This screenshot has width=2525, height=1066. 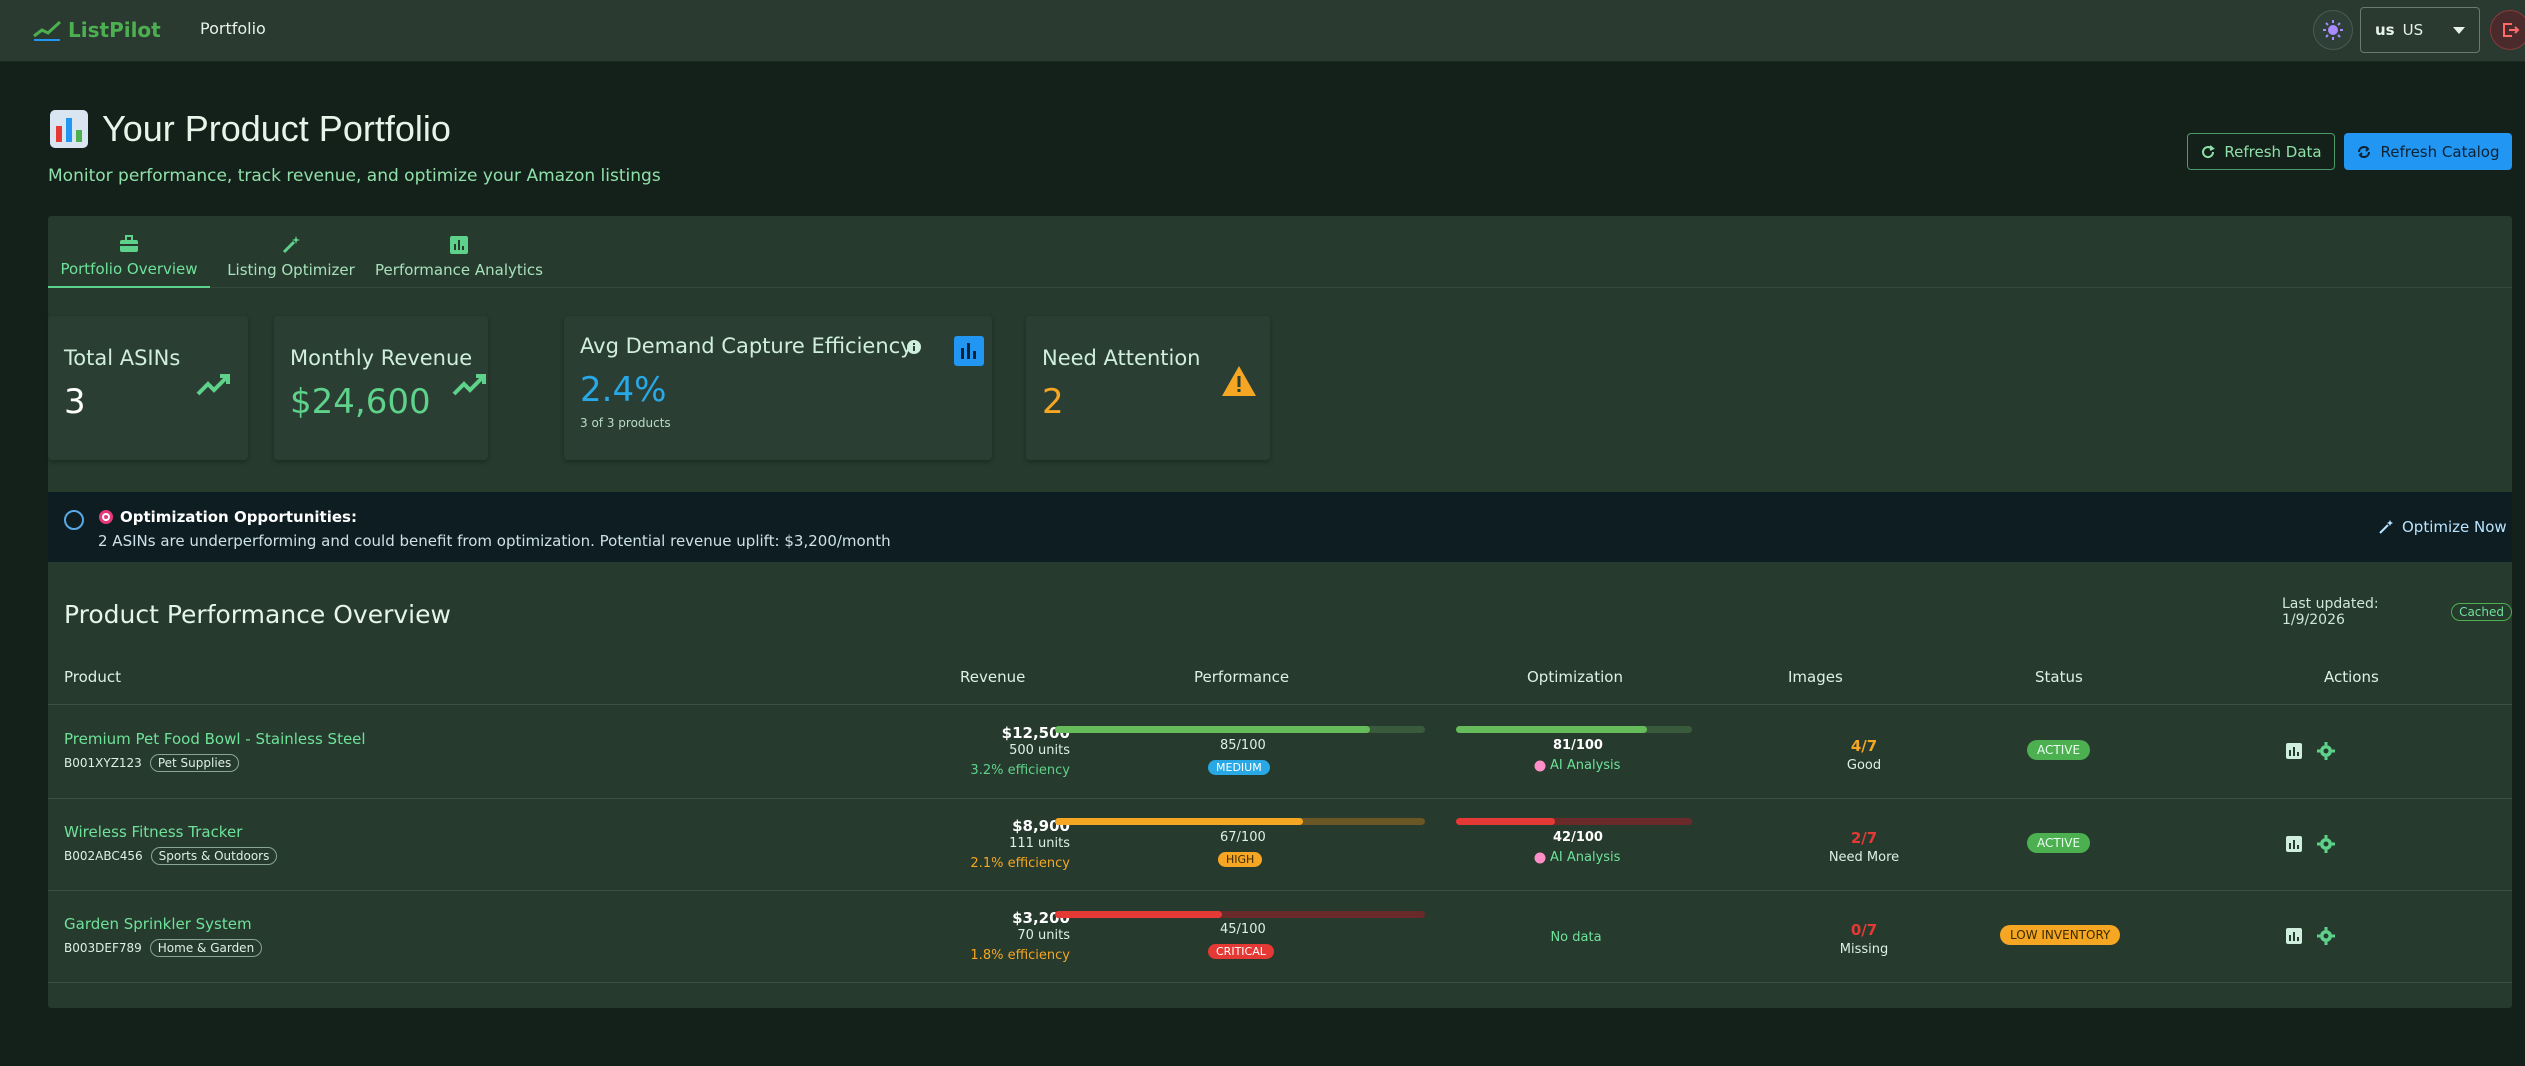 I want to click on region-select: us US, so click(x=2420, y=30).